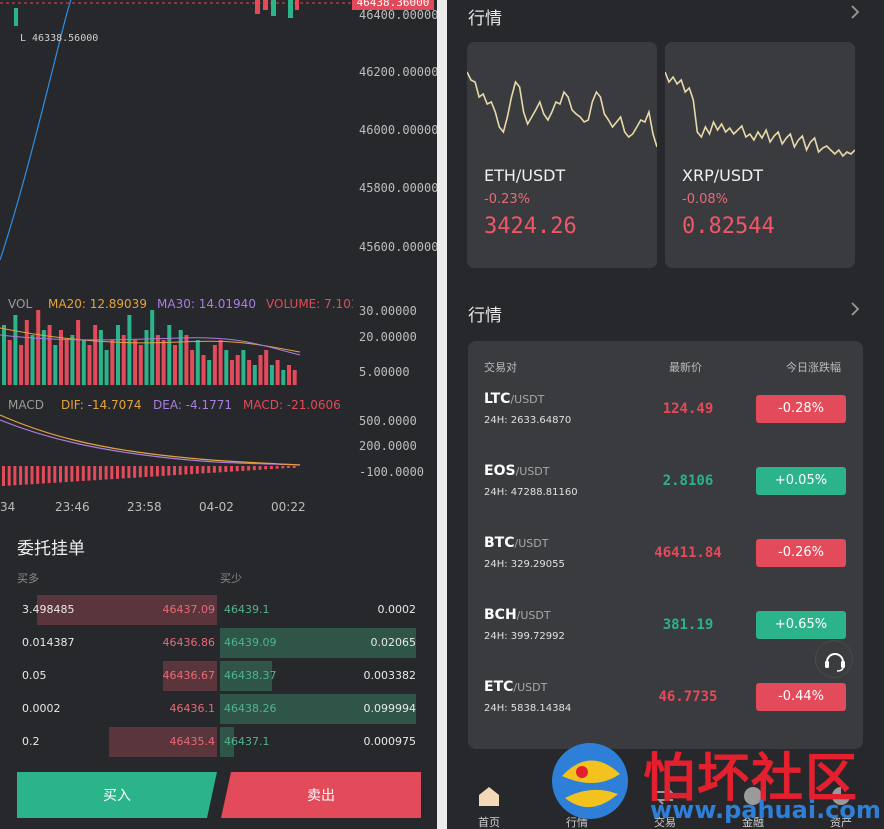  I want to click on price-axis-label: 45600.00000, so click(398, 247).